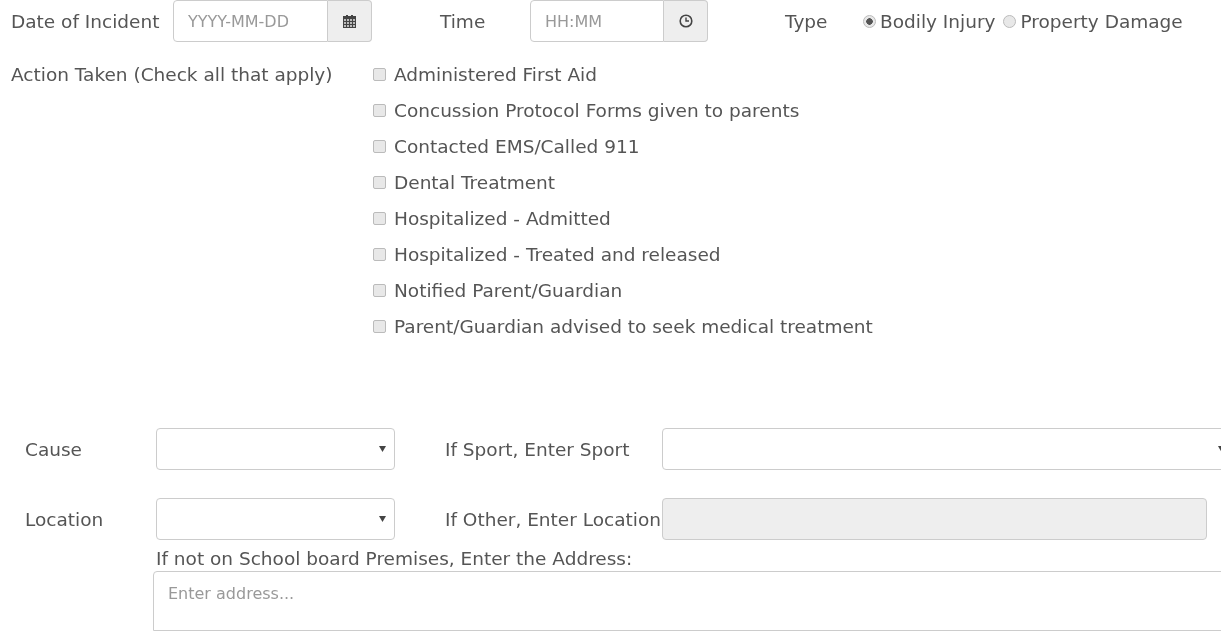 The width and height of the screenshot is (1221, 632). Describe the element at coordinates (64, 519) in the screenshot. I see `field-label: Location` at that location.